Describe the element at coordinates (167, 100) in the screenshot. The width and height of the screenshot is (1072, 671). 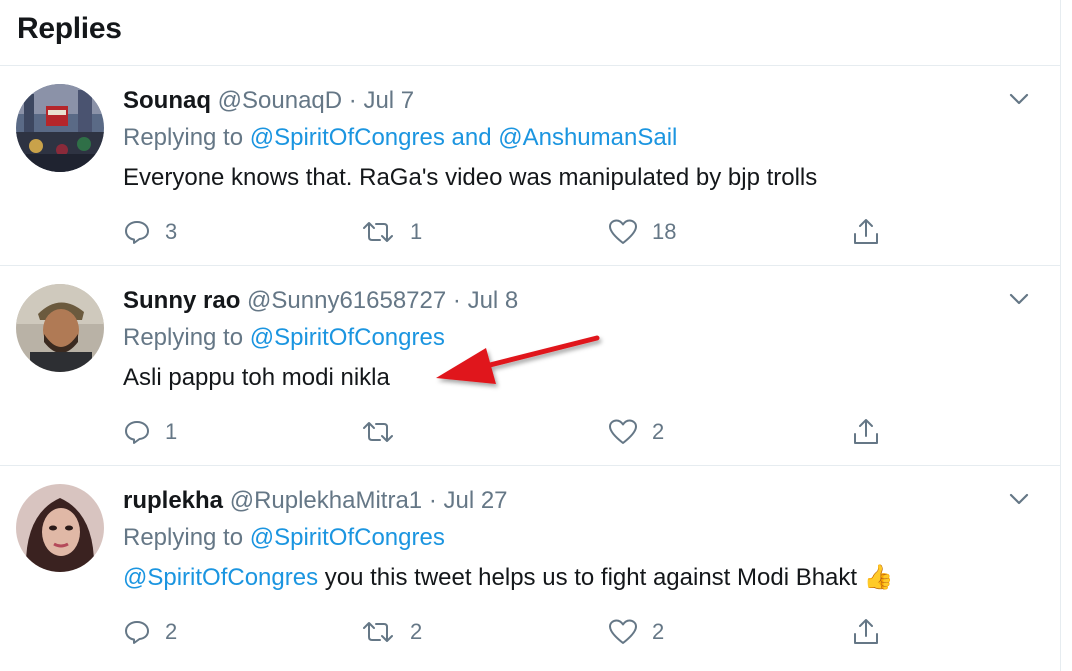
I see `author-name: Sounaq` at that location.